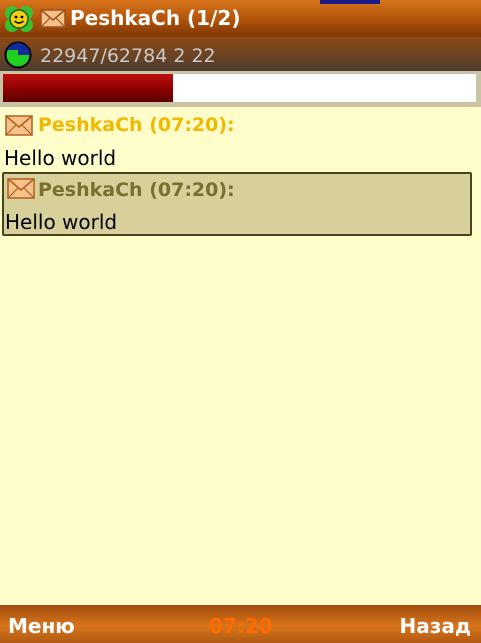 This screenshot has width=481, height=643. I want to click on status-bar: 22947/62784 2 22, so click(240, 54).